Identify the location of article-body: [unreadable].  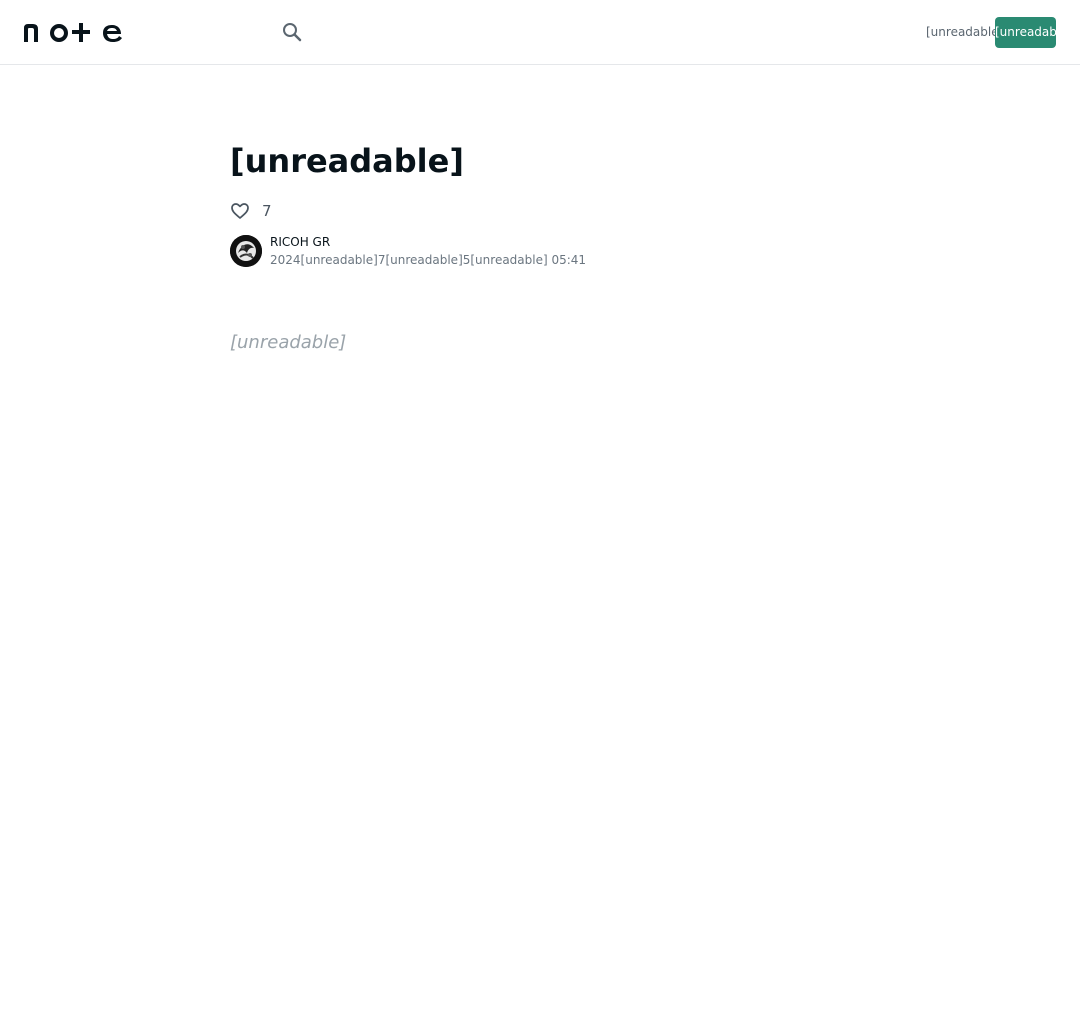
(540, 343).